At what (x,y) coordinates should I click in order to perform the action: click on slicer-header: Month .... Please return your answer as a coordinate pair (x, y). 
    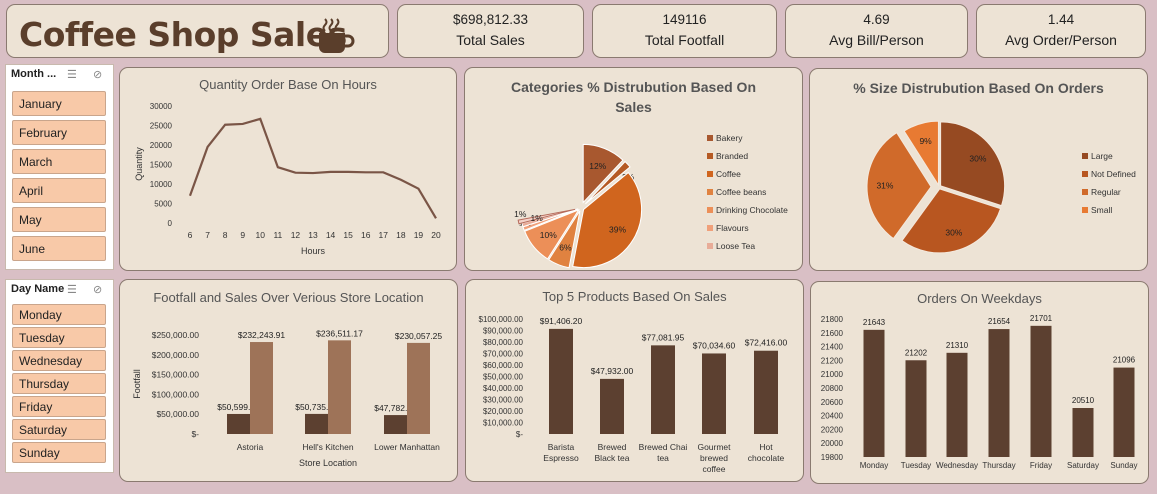
    Looking at the image, I should click on (34, 74).